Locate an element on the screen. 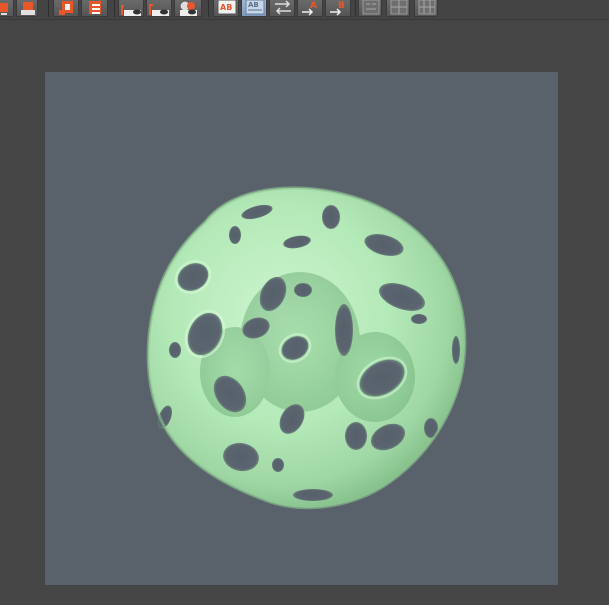 The width and height of the screenshot is (609, 605). grid-split-icon is located at coordinates (427, 7).